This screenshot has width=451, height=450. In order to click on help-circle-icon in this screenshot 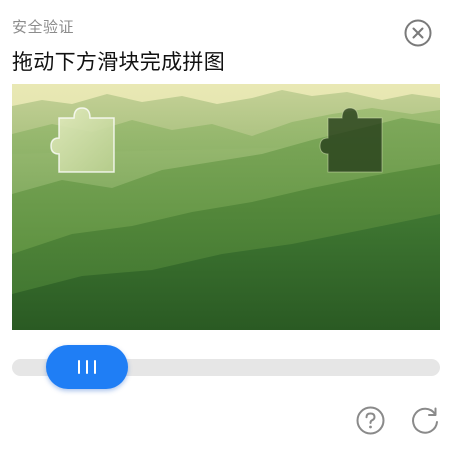, I will do `click(370, 420)`.